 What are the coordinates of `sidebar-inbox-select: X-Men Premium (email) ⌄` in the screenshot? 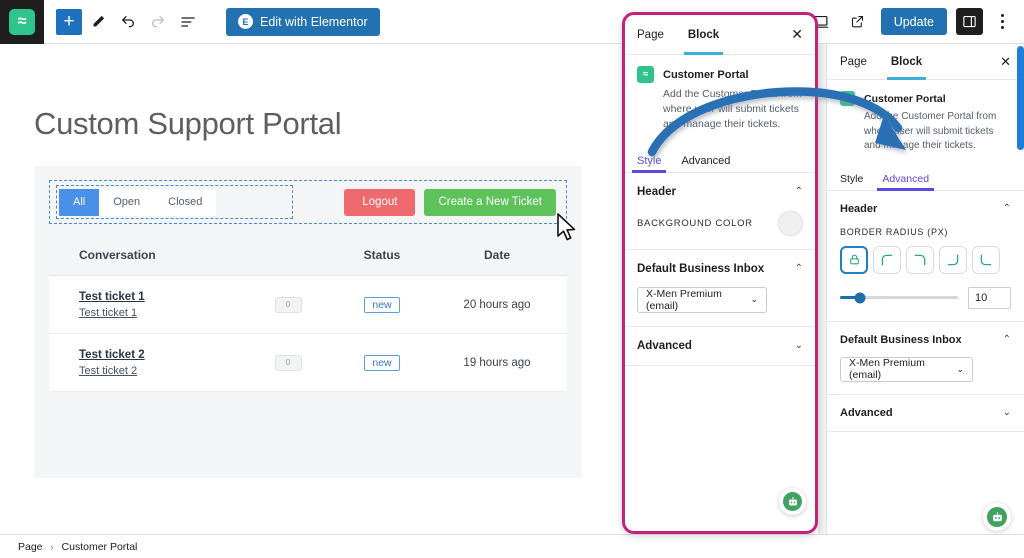 It's located at (906, 369).